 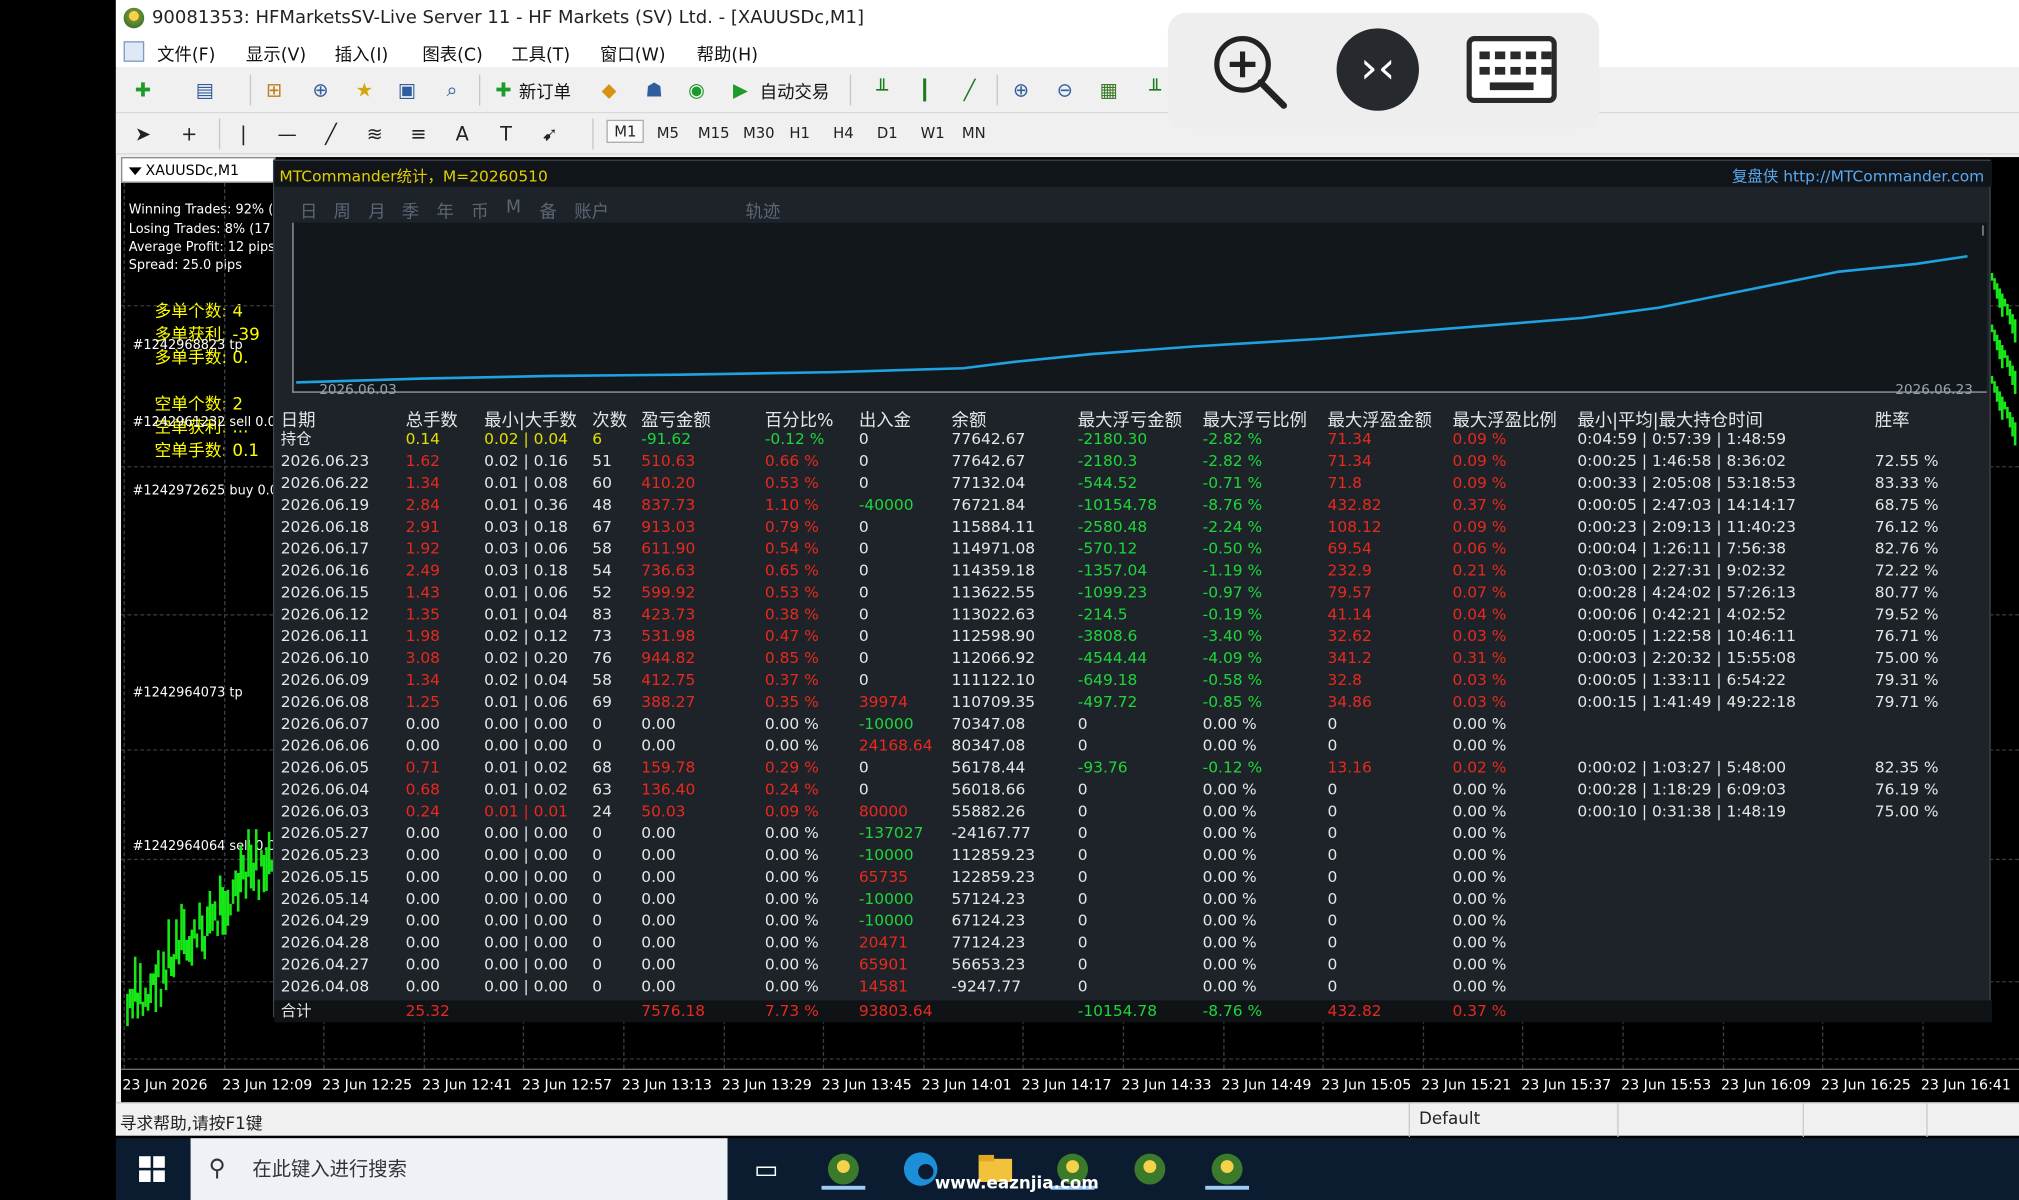 What do you see at coordinates (287, 134) in the screenshot?
I see `horizontal-line-icon: —` at bounding box center [287, 134].